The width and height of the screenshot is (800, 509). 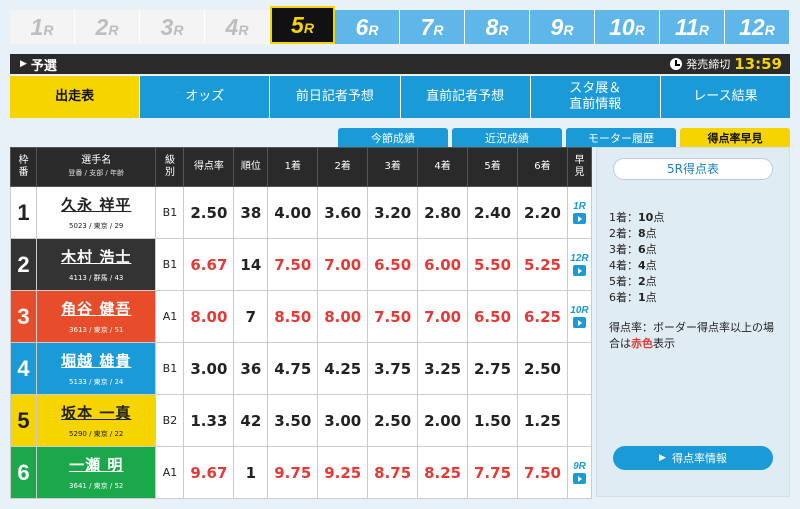 What do you see at coordinates (542, 420) in the screenshot?
I see `projected-rate-6: 1.25` at bounding box center [542, 420].